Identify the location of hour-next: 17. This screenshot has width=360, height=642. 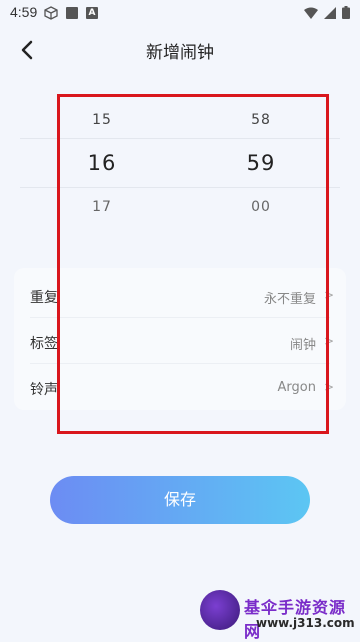
(102, 207).